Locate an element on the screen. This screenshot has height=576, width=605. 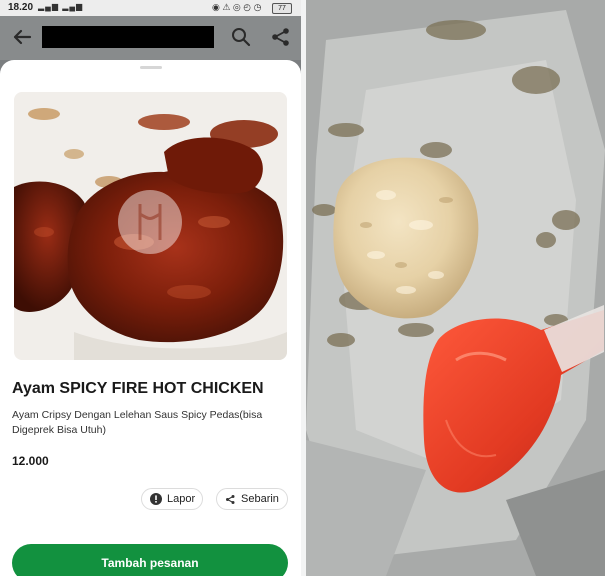
share-label: Sebarin is located at coordinates (260, 499).